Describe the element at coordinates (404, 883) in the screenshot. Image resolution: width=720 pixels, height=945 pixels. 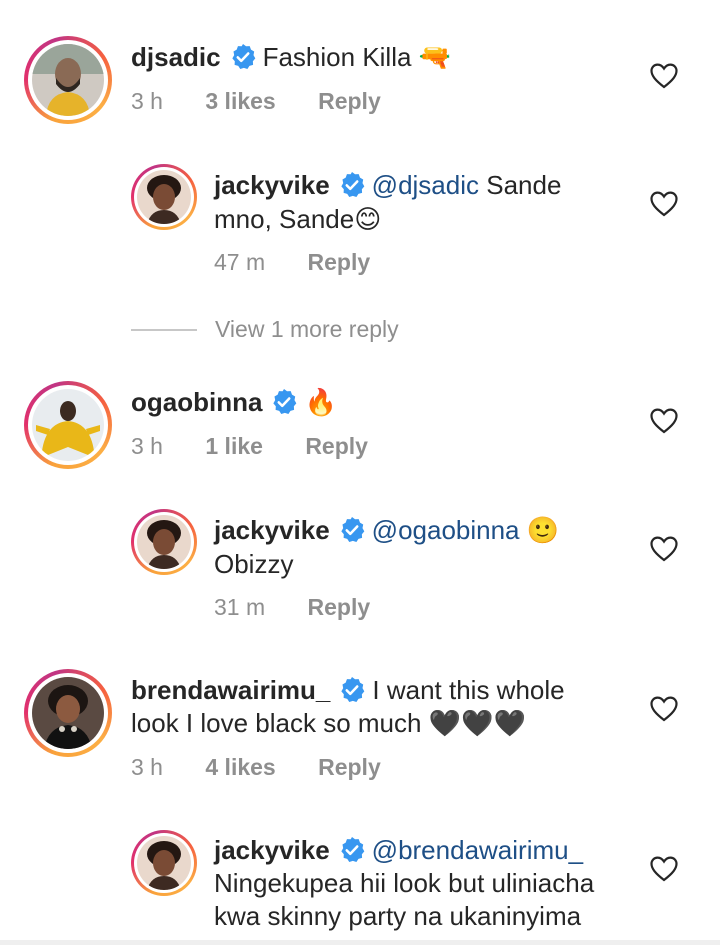
I see `comment-text: Ningekupea hii look but uliniacha` at that location.